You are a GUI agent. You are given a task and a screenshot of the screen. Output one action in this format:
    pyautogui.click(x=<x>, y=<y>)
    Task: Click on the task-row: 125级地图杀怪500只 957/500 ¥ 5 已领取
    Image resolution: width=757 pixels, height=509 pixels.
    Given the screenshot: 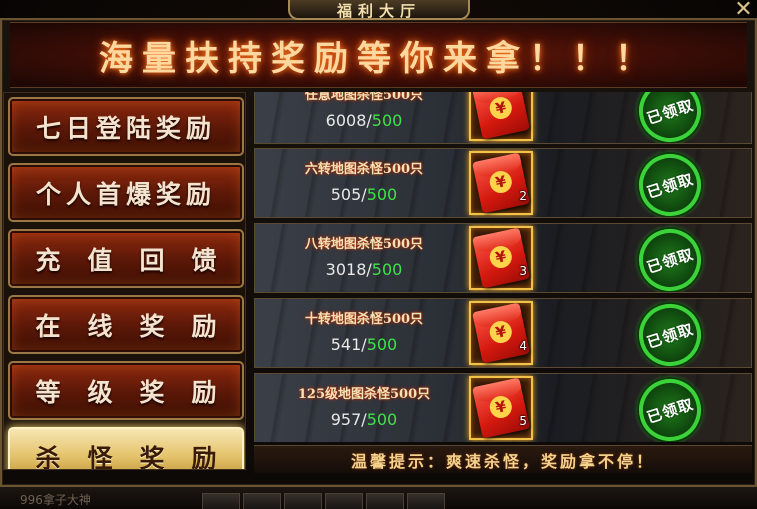 What is the action you would take?
    pyautogui.click(x=503, y=407)
    